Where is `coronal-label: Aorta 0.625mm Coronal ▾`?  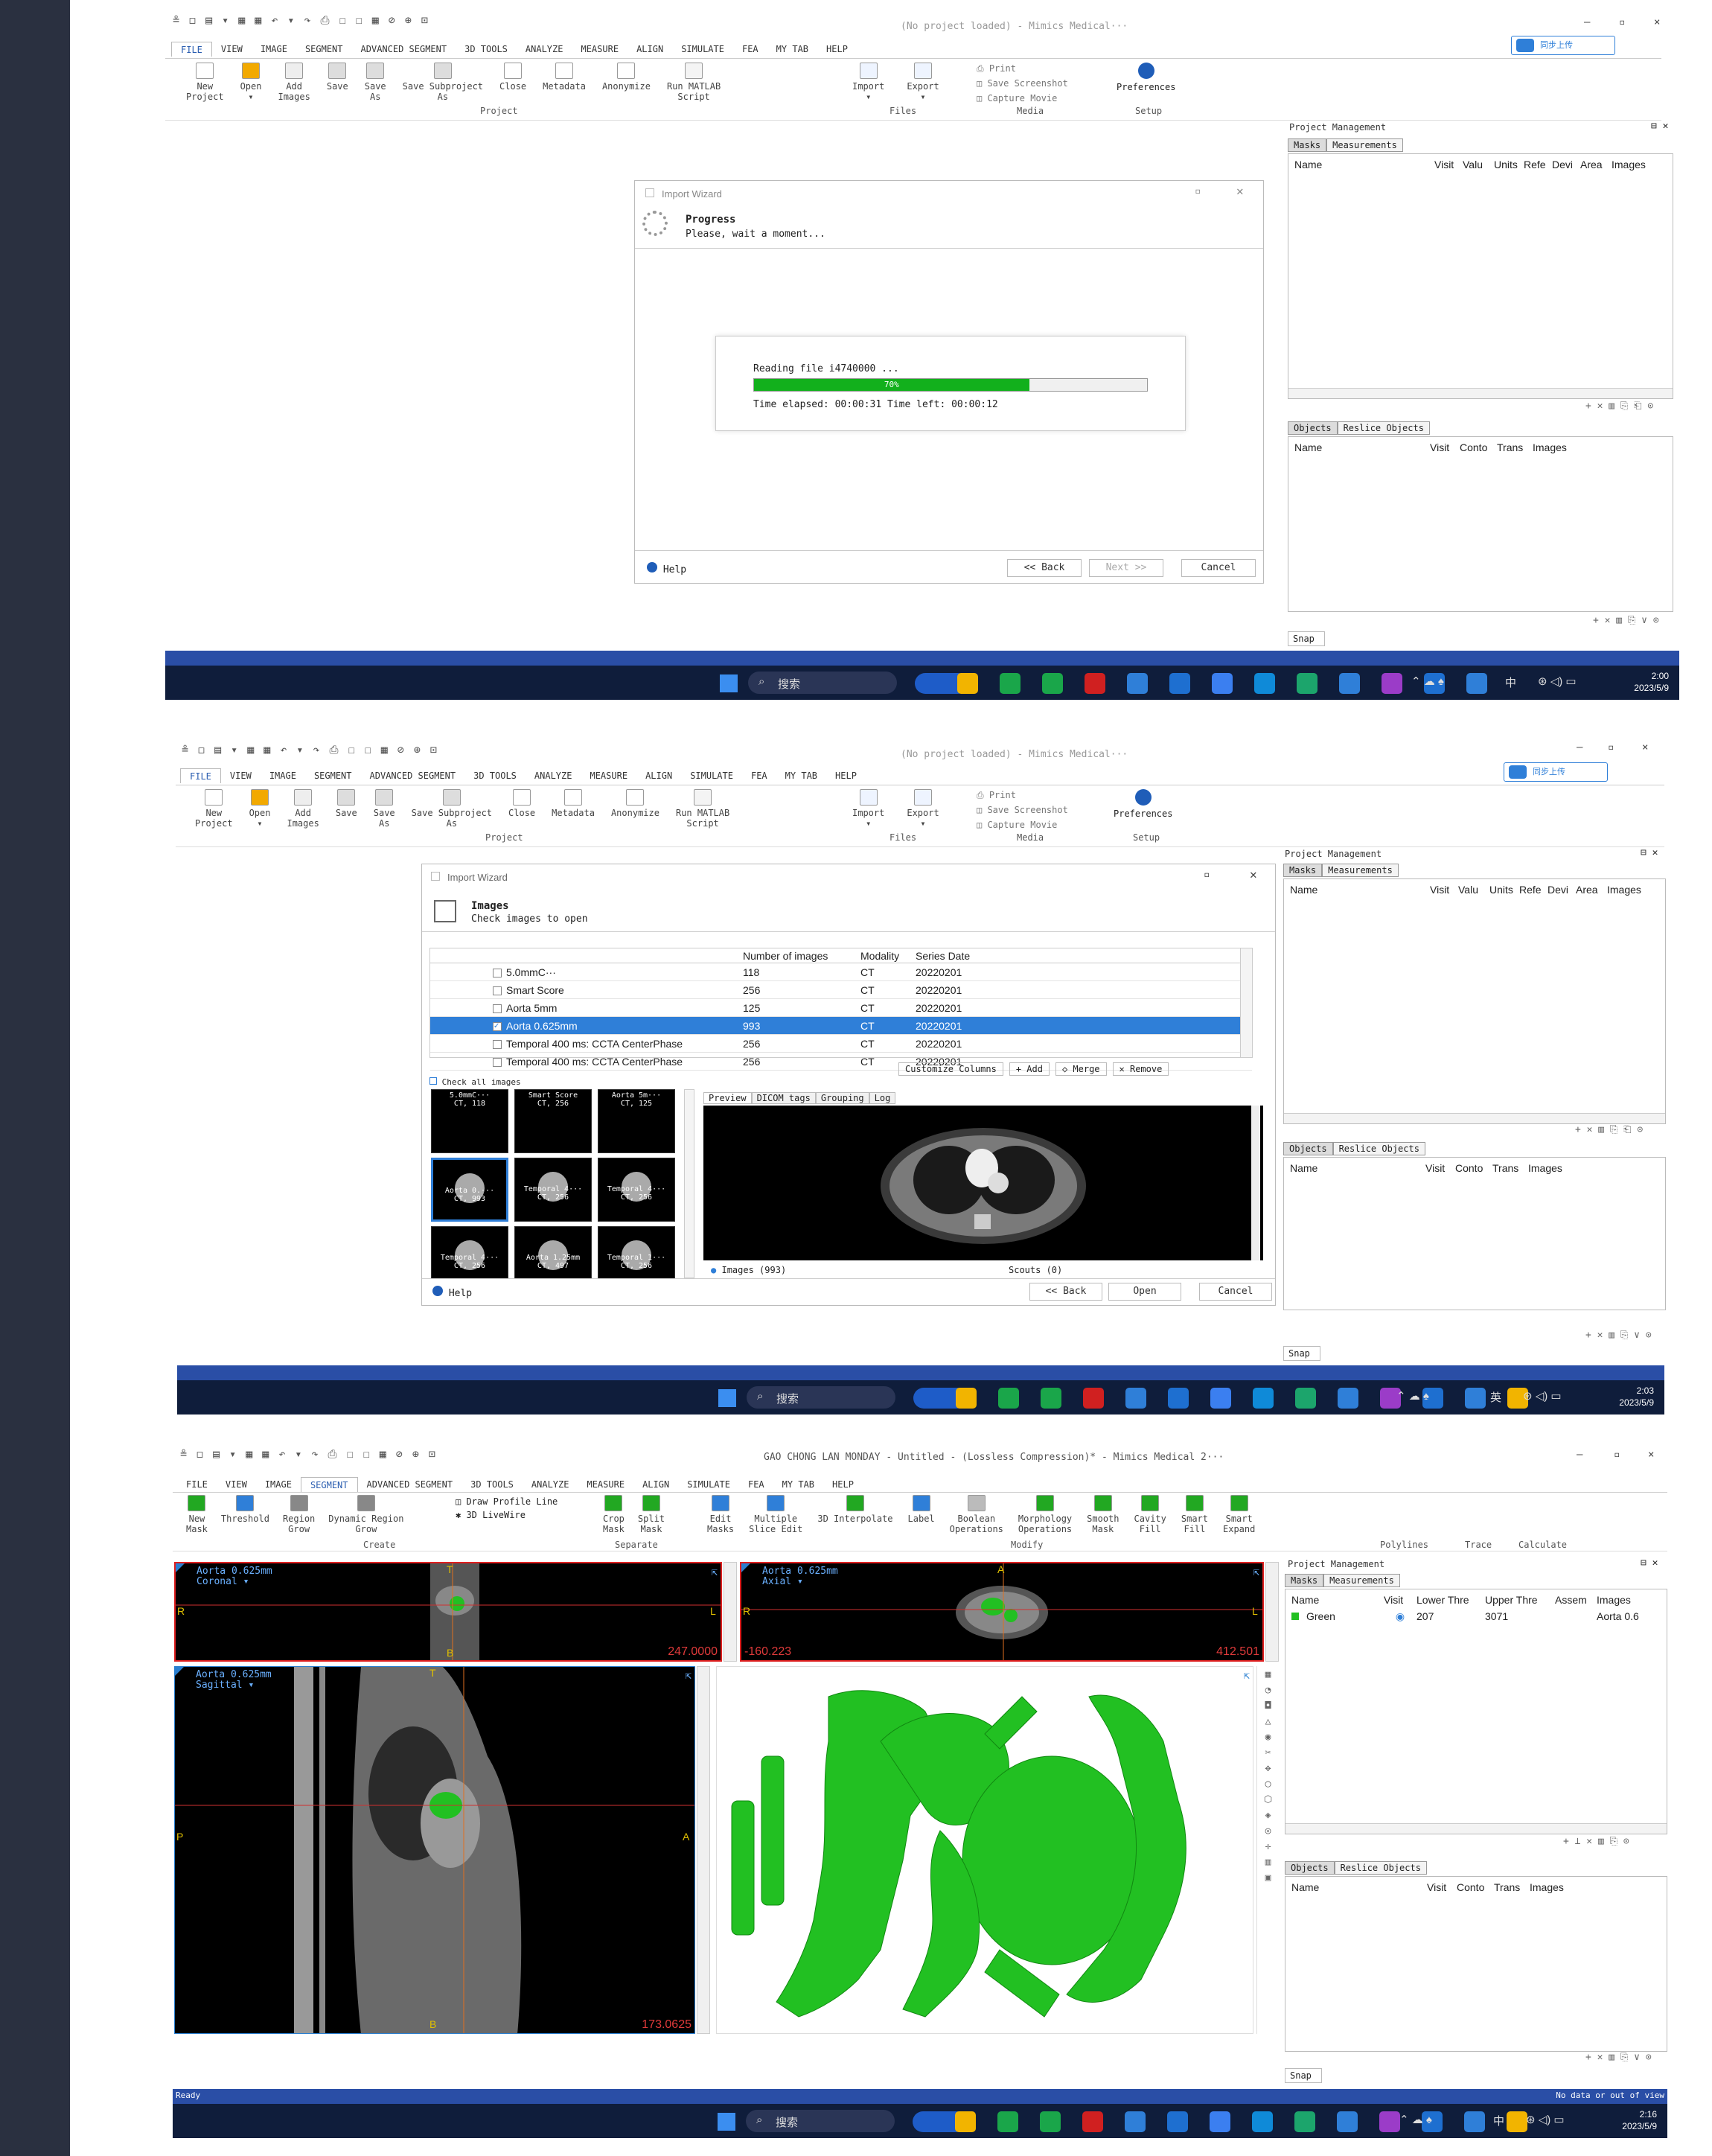
coronal-label: Aorta 0.625mm Coronal ▾ is located at coordinates (234, 1577).